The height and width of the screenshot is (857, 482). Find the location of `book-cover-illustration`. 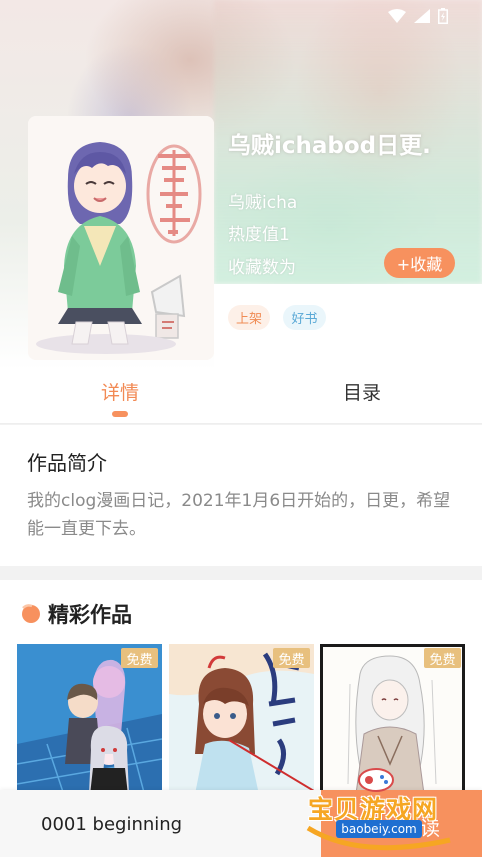

book-cover-illustration is located at coordinates (121, 238).